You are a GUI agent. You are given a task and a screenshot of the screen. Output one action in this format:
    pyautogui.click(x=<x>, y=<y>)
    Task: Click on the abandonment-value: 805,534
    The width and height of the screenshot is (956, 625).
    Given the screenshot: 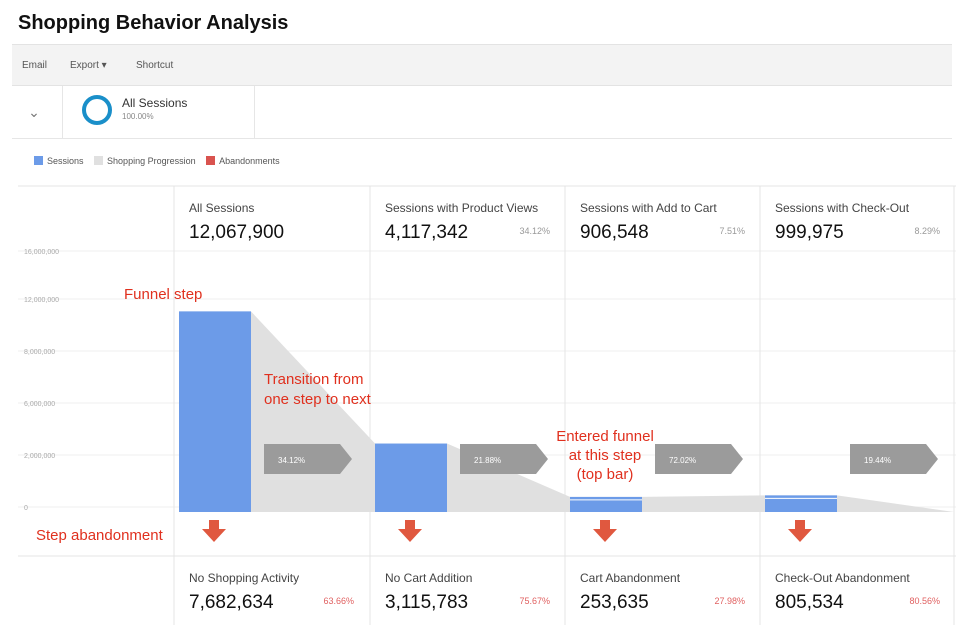 What is the action you would take?
    pyautogui.click(x=809, y=602)
    